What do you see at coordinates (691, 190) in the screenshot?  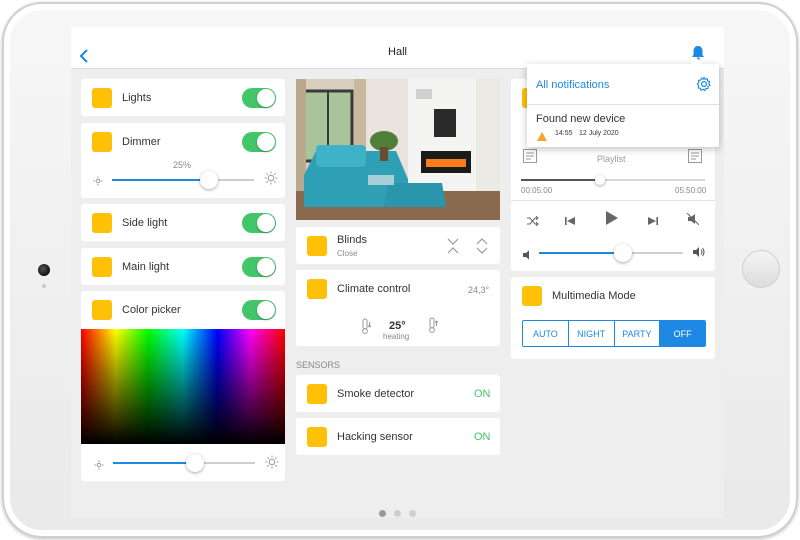 I see `time-total: 05:50:00` at bounding box center [691, 190].